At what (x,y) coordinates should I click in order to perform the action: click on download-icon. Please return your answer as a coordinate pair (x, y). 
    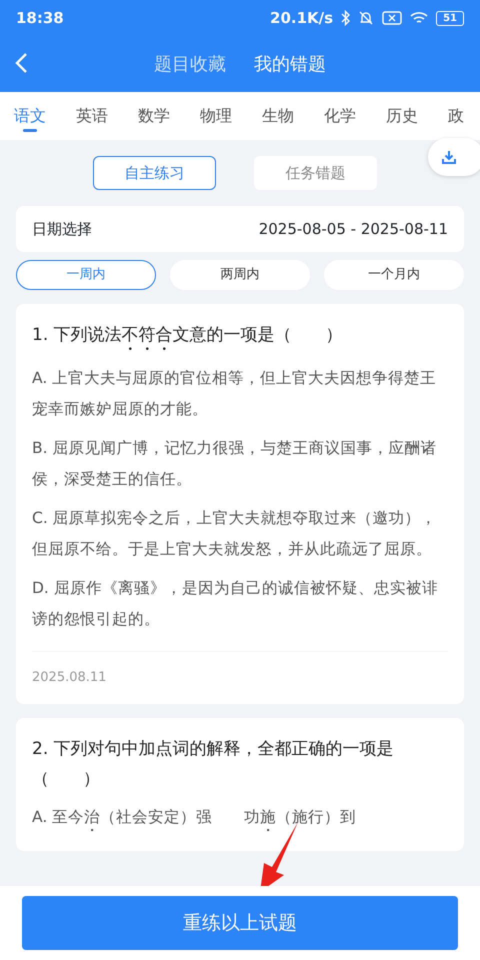
    Looking at the image, I should click on (449, 157).